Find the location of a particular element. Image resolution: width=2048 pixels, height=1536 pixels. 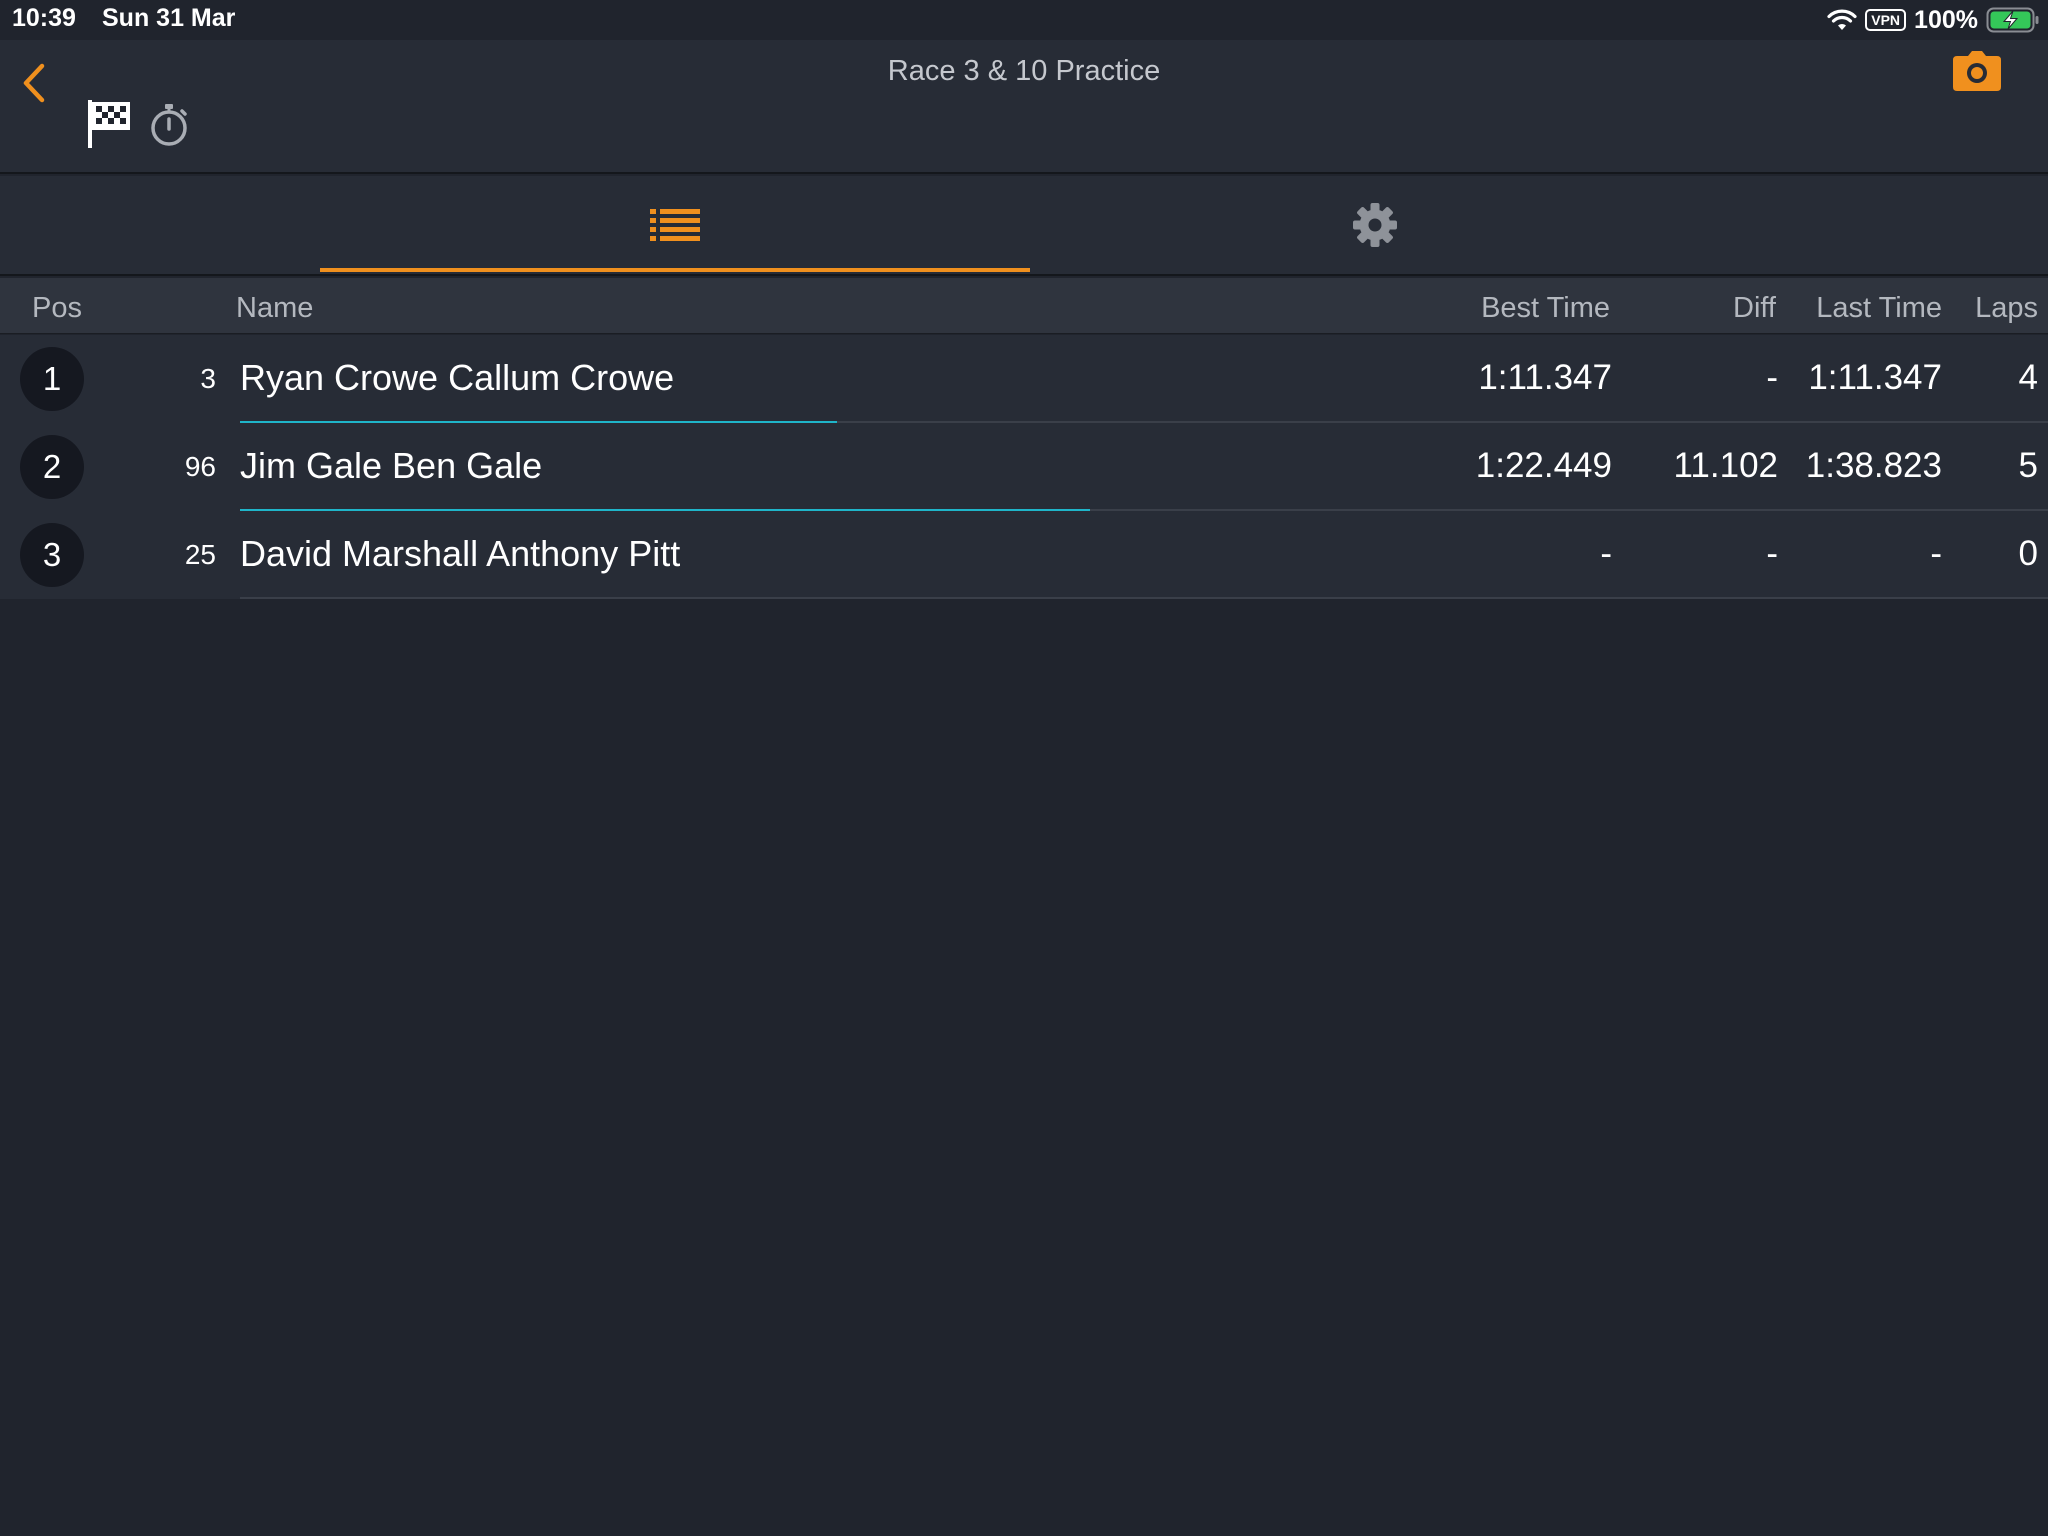

last-time: 1:38.823 is located at coordinates (1873, 465).